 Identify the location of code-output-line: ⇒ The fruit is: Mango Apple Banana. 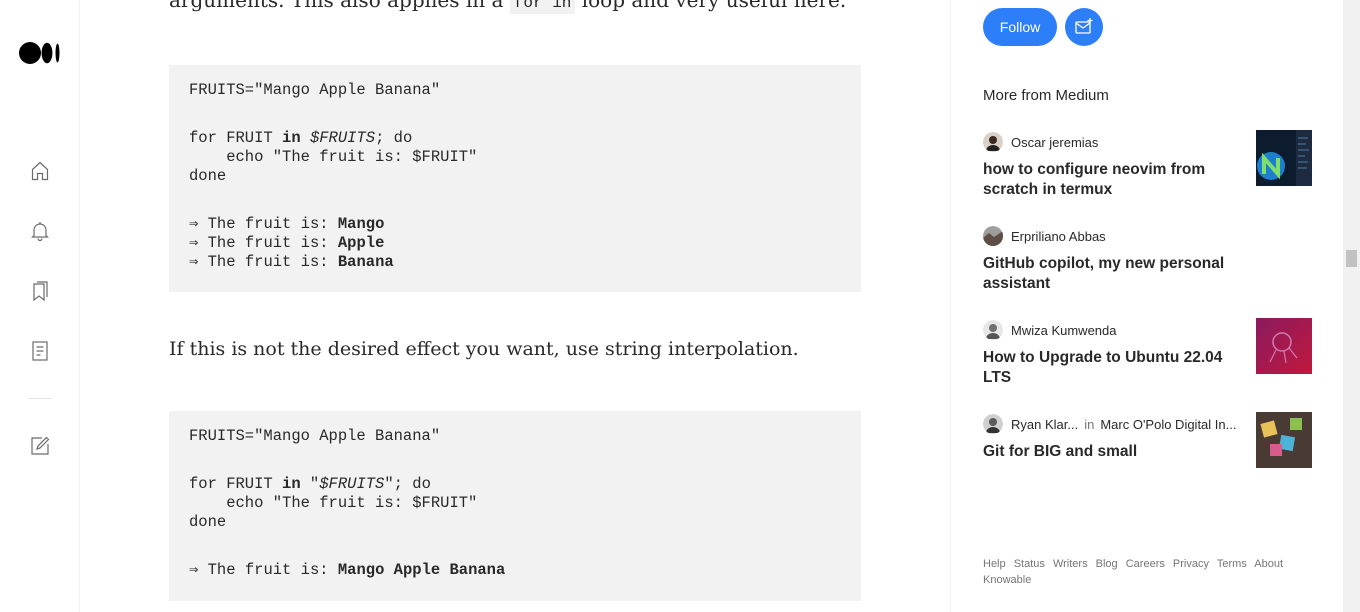
(347, 570).